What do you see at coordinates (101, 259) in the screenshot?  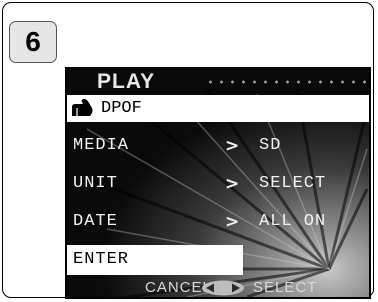 I see `enter-label: ENTER` at bounding box center [101, 259].